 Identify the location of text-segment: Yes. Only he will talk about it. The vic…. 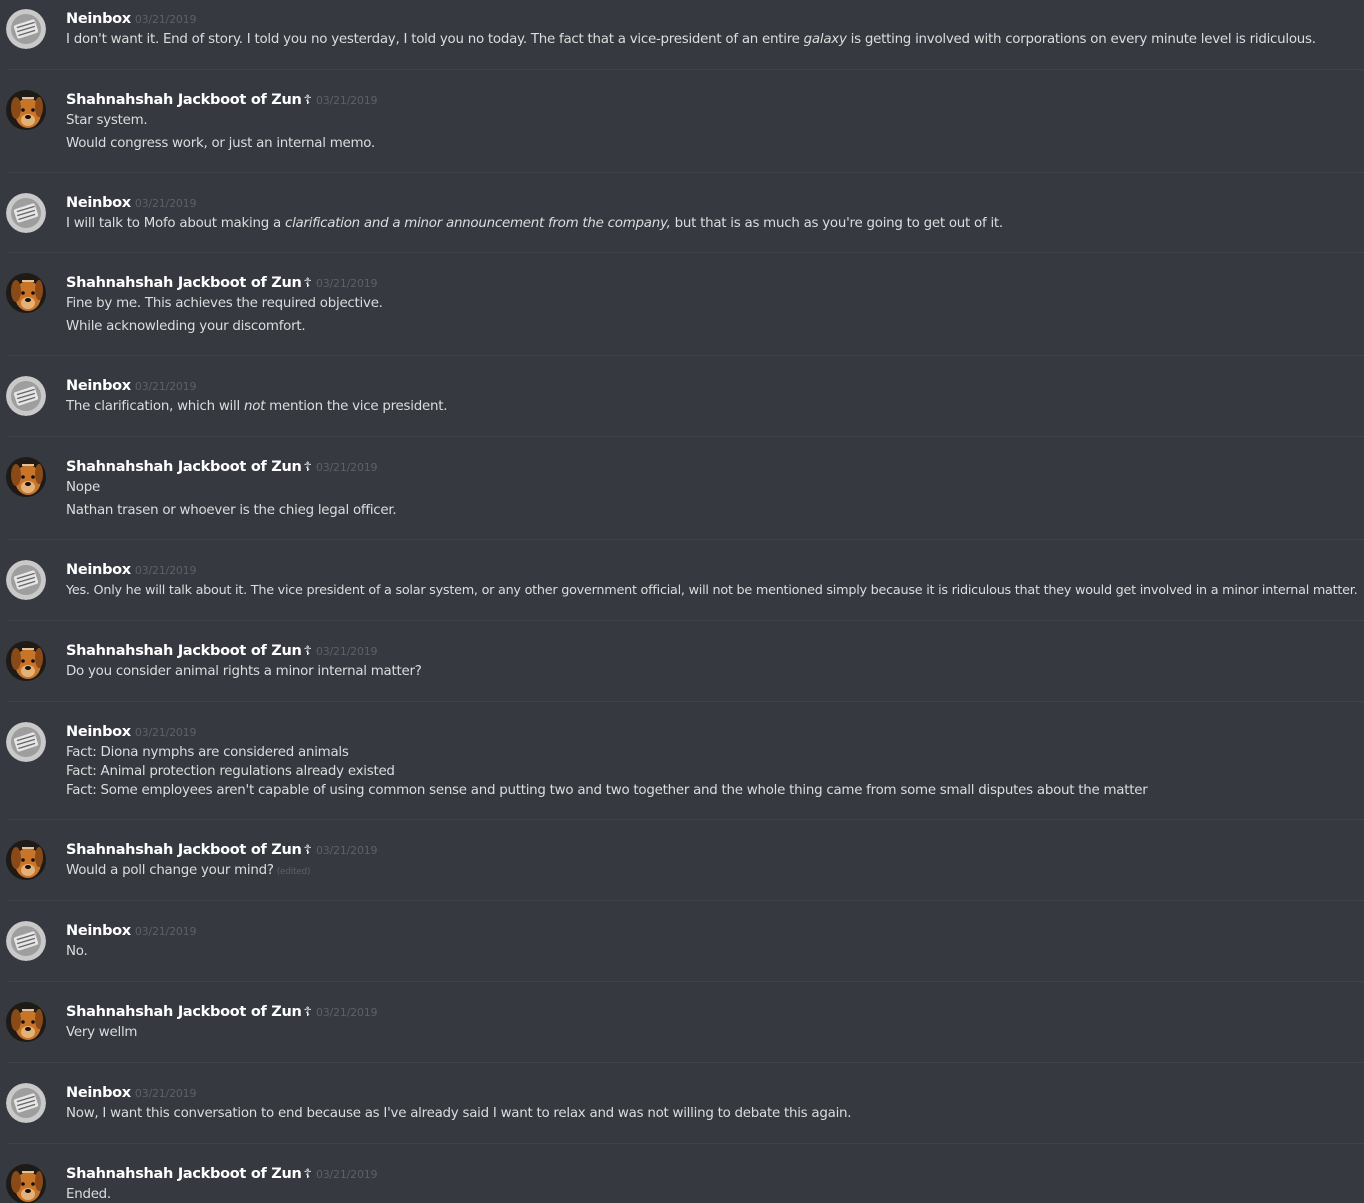
(712, 590).